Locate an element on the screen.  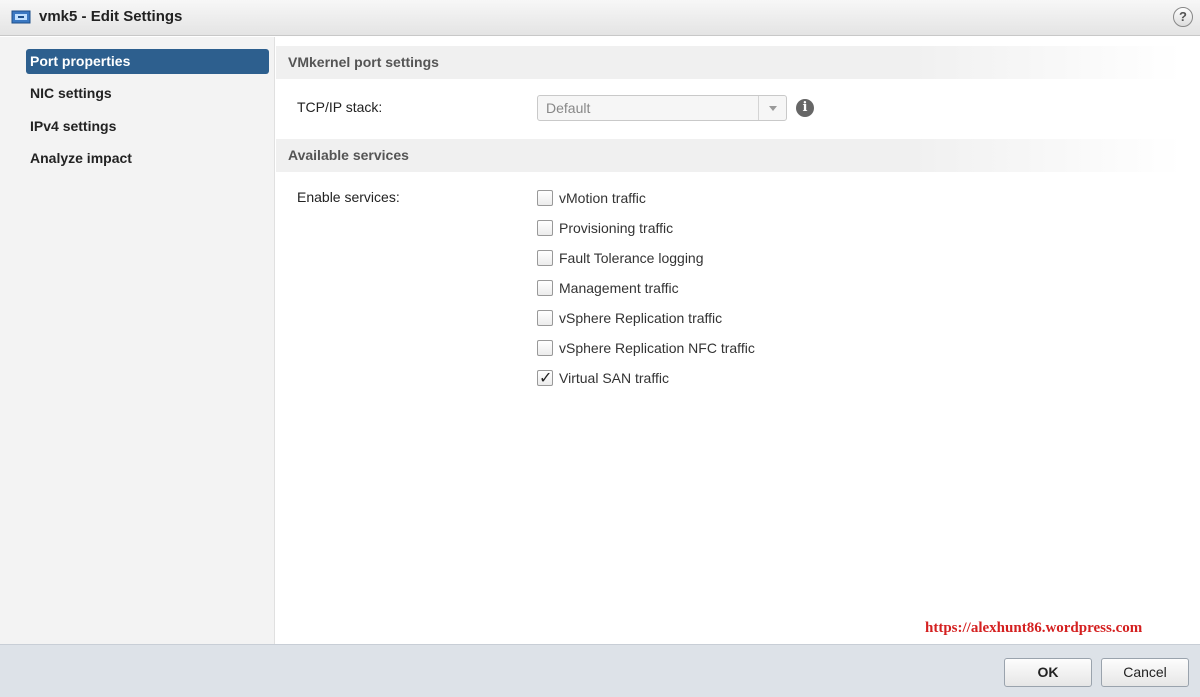
sidebar-item-ipv4-settings: IPv4 settings is located at coordinates (73, 126).